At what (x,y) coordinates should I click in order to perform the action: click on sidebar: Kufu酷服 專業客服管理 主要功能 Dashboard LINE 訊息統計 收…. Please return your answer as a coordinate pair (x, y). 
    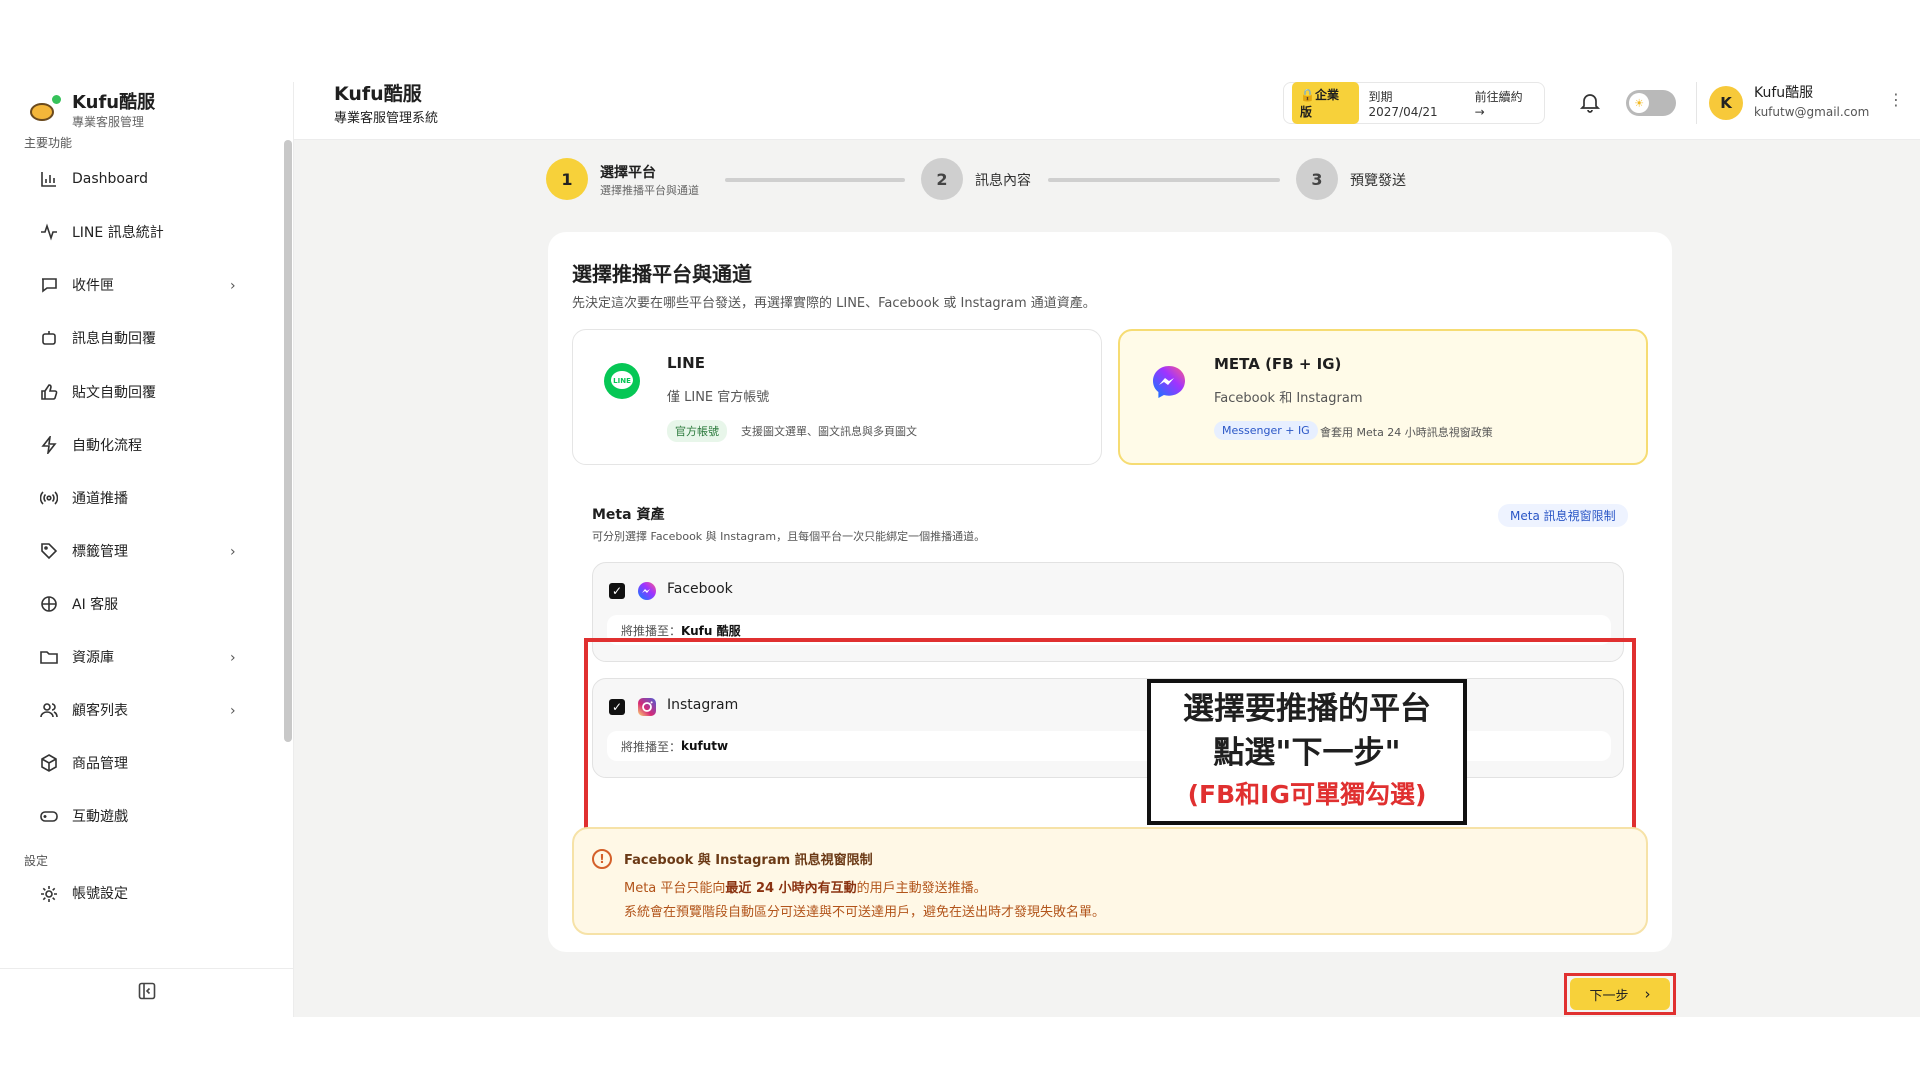
    Looking at the image, I should click on (147, 549).